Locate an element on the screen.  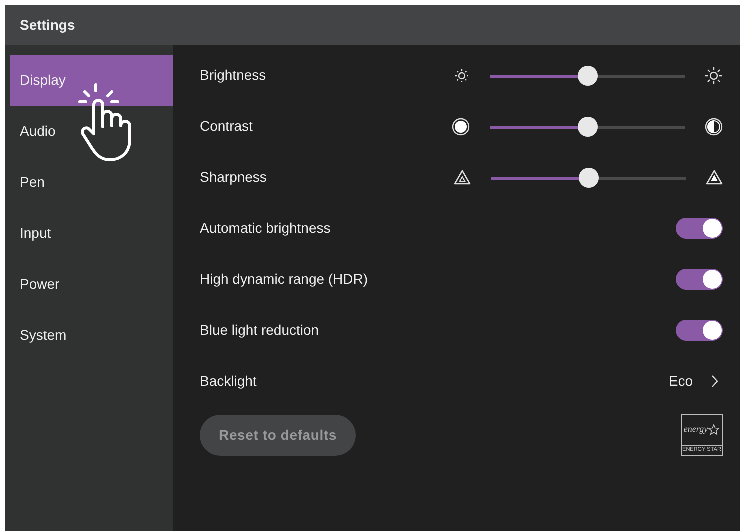
sidebar-item: Audio is located at coordinates (89, 131).